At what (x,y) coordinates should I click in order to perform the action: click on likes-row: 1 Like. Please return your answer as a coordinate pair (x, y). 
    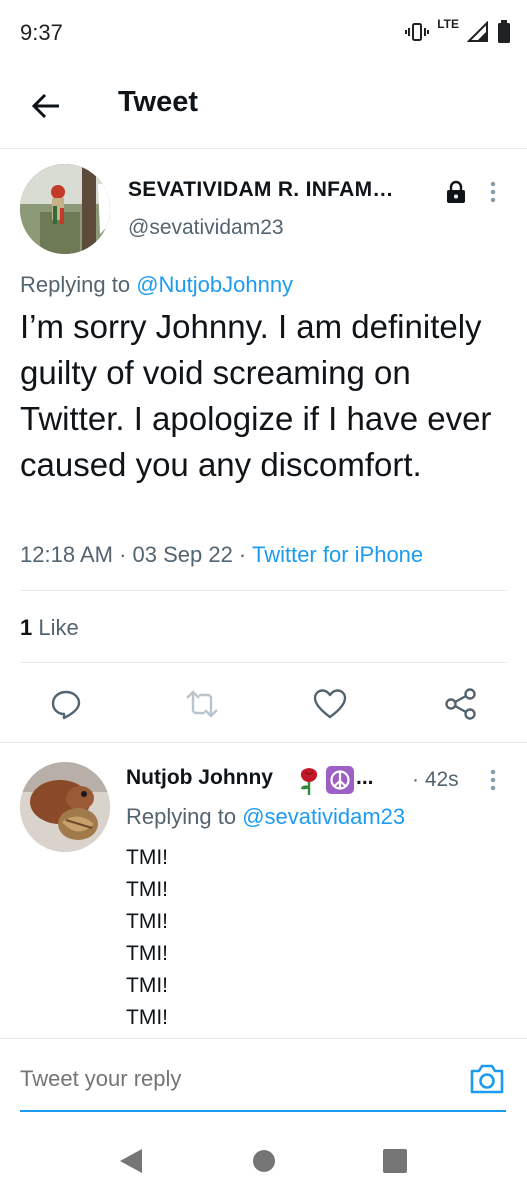
    Looking at the image, I should click on (49, 628).